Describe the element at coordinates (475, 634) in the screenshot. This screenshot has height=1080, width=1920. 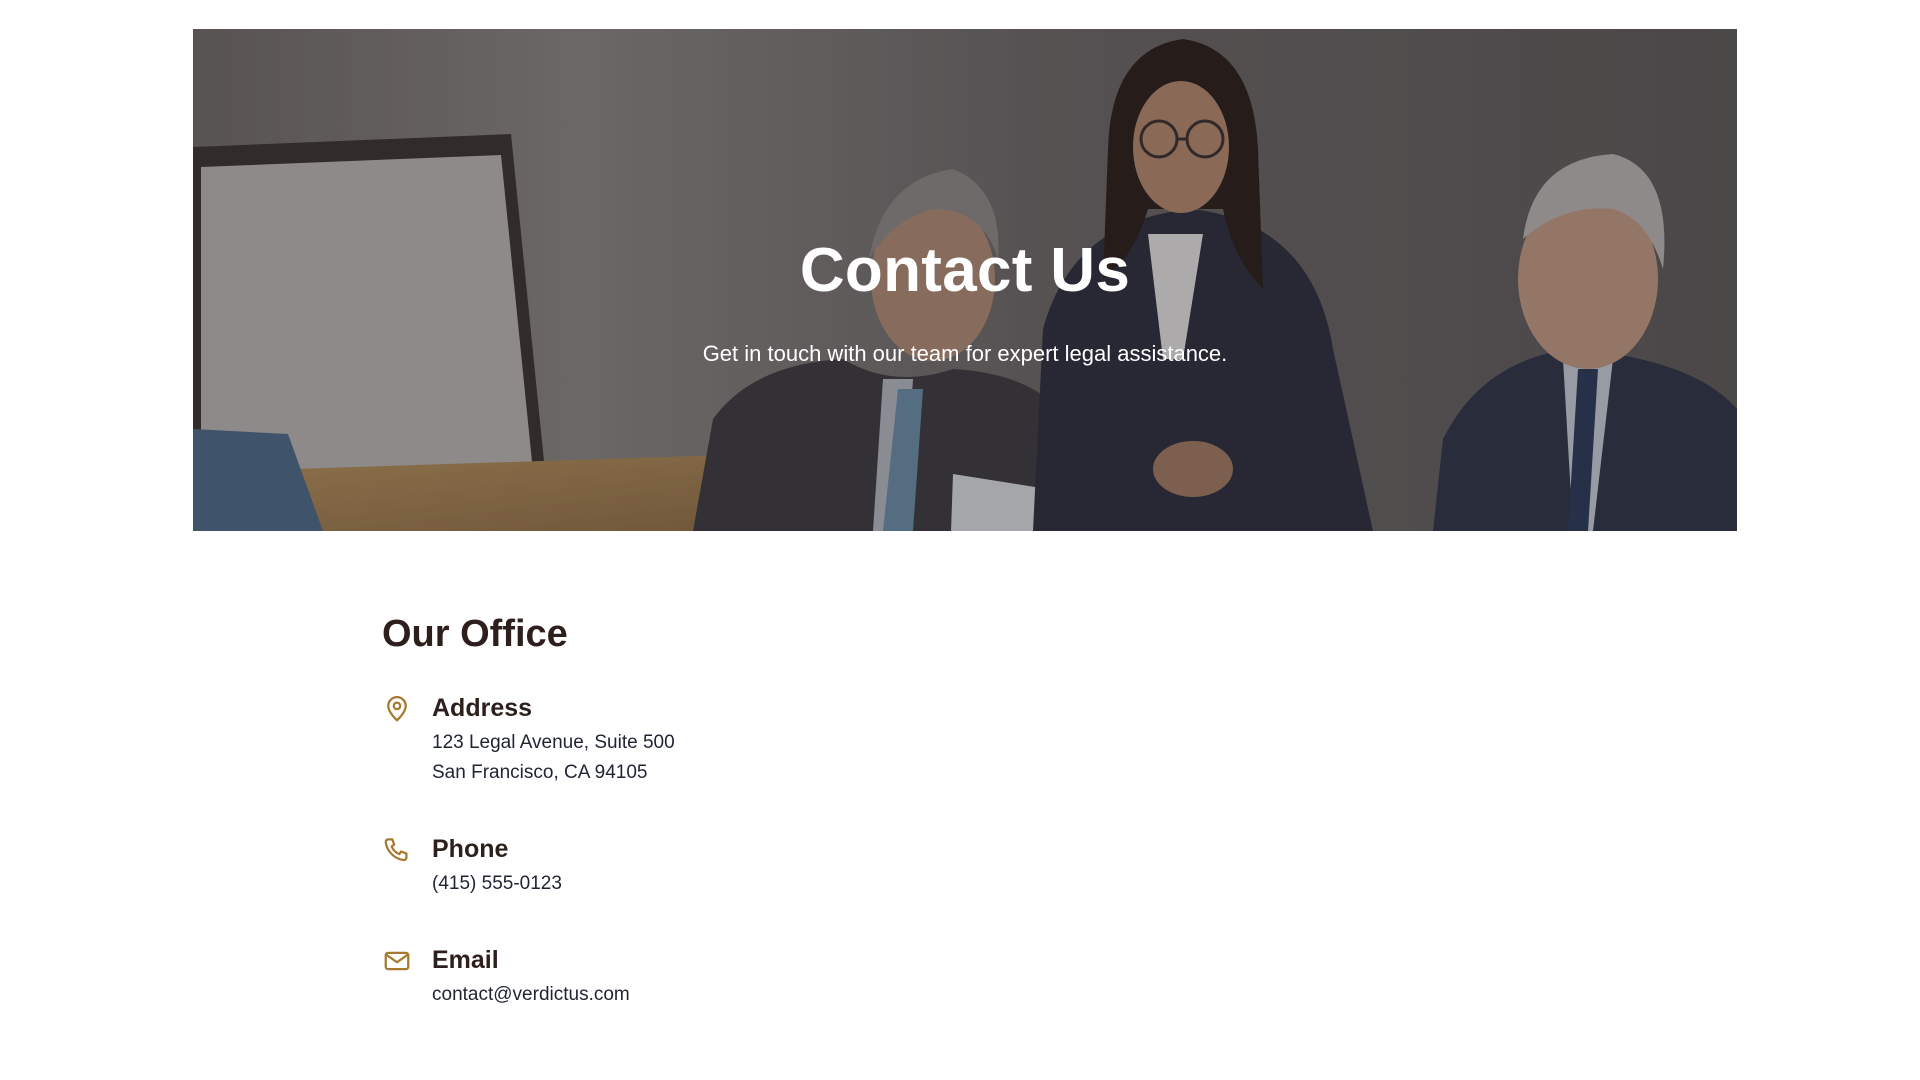
I see `office-heading: Our Office` at that location.